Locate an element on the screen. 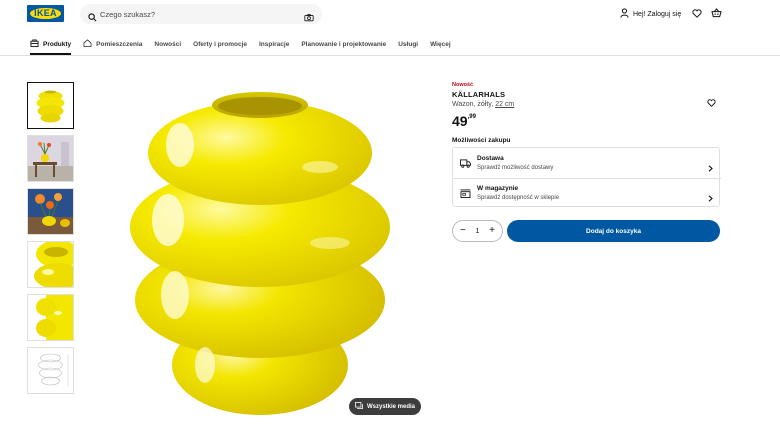 Image resolution: width=780 pixels, height=433 pixels. nav-label: Więcej is located at coordinates (440, 44).